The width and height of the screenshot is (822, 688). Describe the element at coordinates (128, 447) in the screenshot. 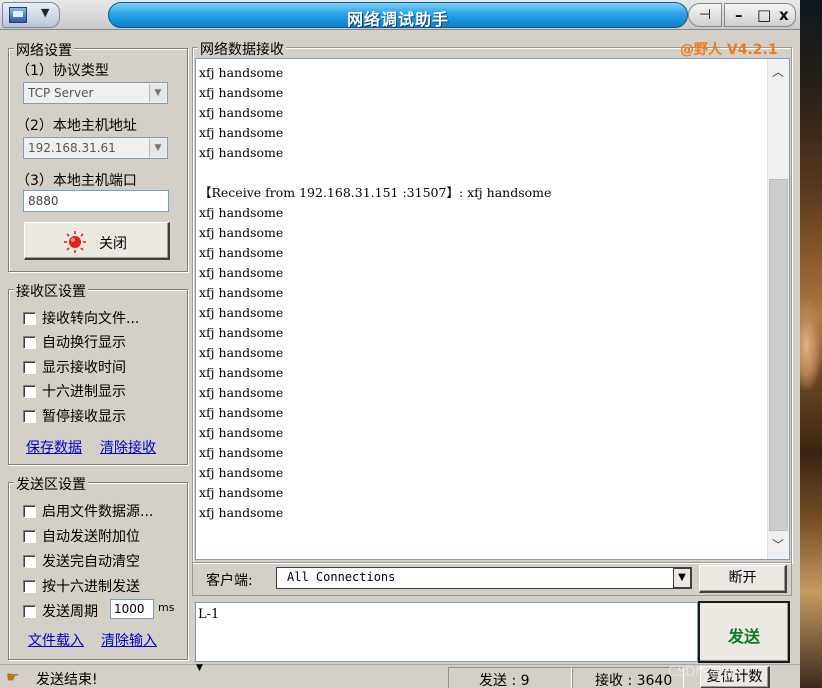

I see `clear-receive-link: 清除接收` at that location.